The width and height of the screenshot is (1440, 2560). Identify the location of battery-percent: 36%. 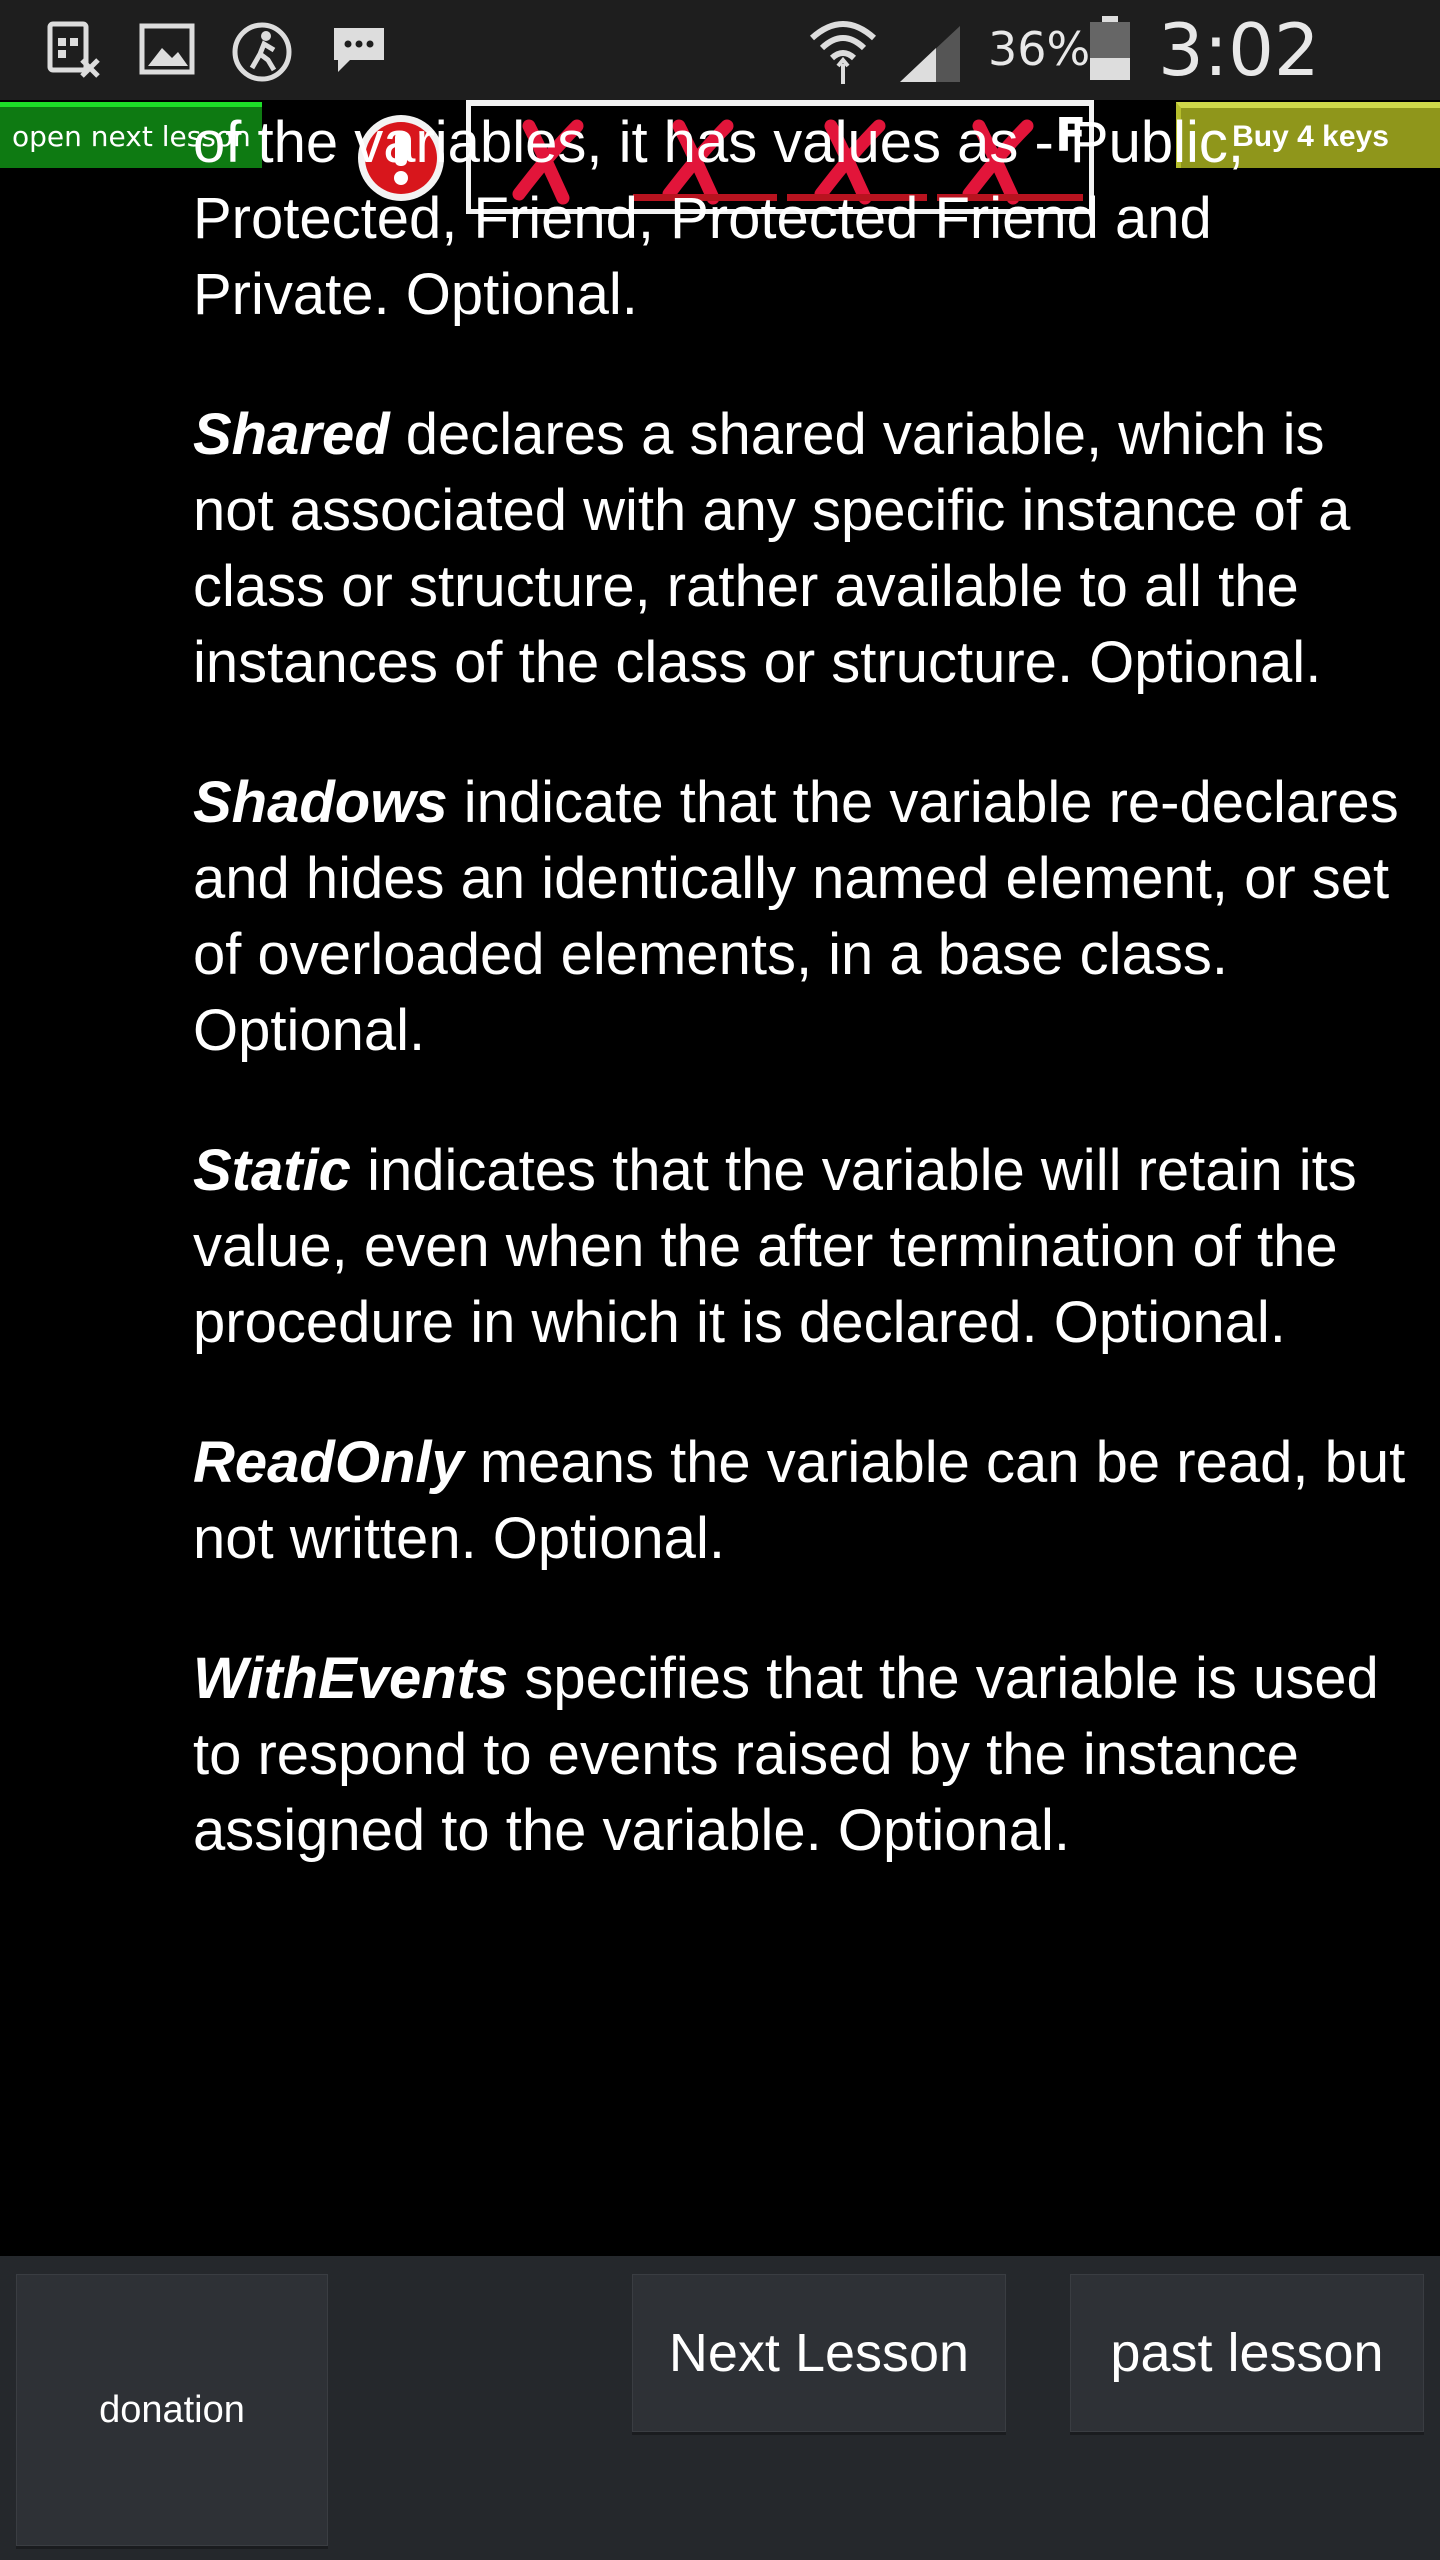
(1039, 49).